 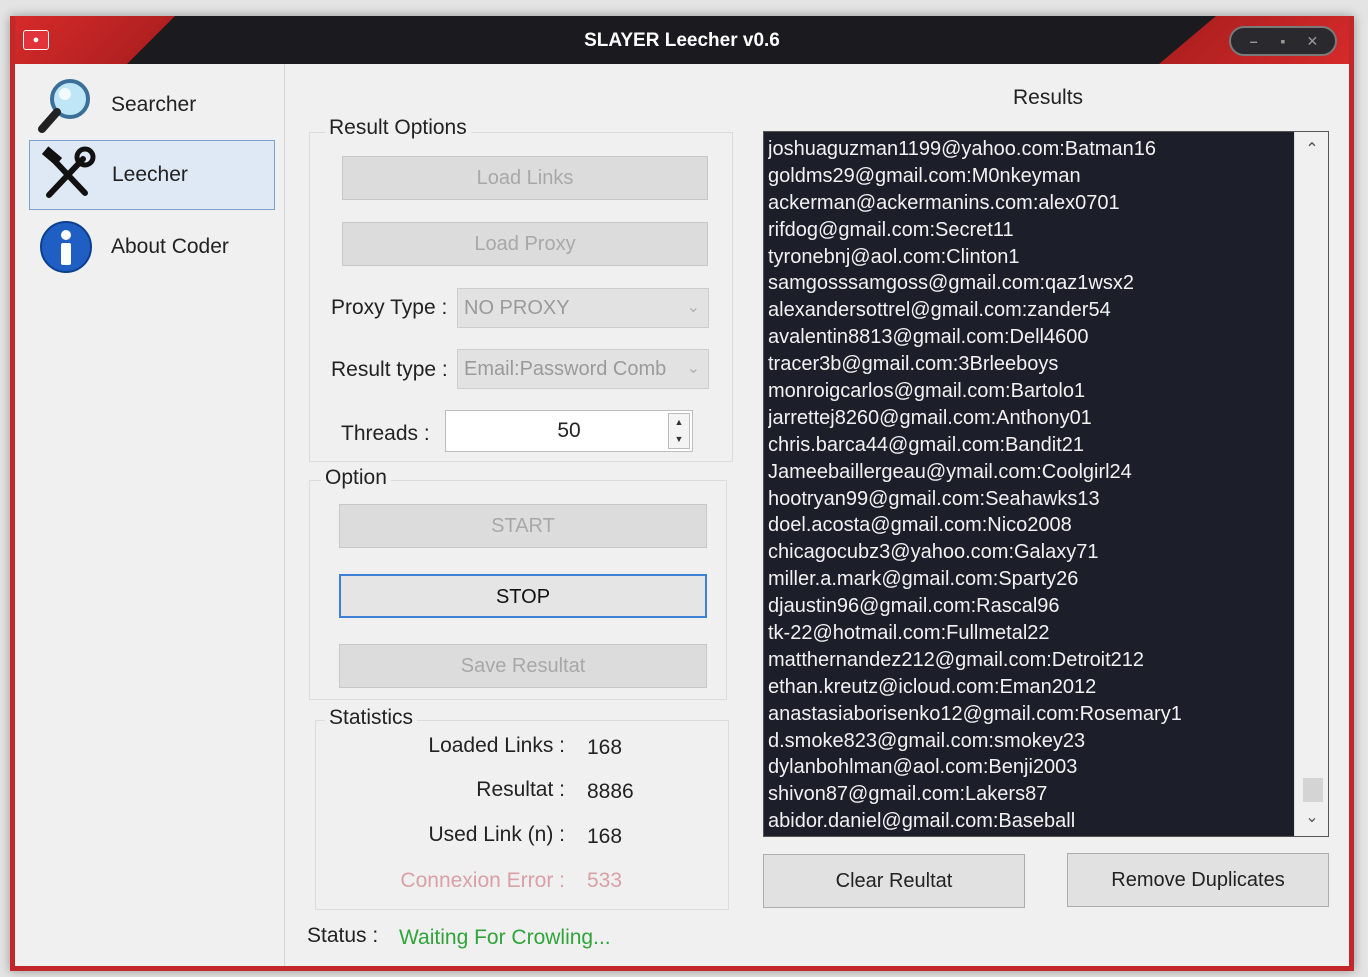 What do you see at coordinates (1311, 484) in the screenshot?
I see `results-scrollbar: ⌃ ⌄` at bounding box center [1311, 484].